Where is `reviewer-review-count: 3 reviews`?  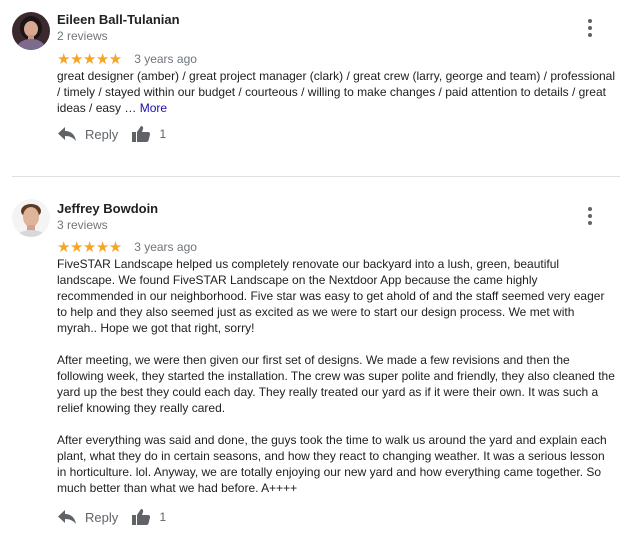 reviewer-review-count: 3 reviews is located at coordinates (82, 225).